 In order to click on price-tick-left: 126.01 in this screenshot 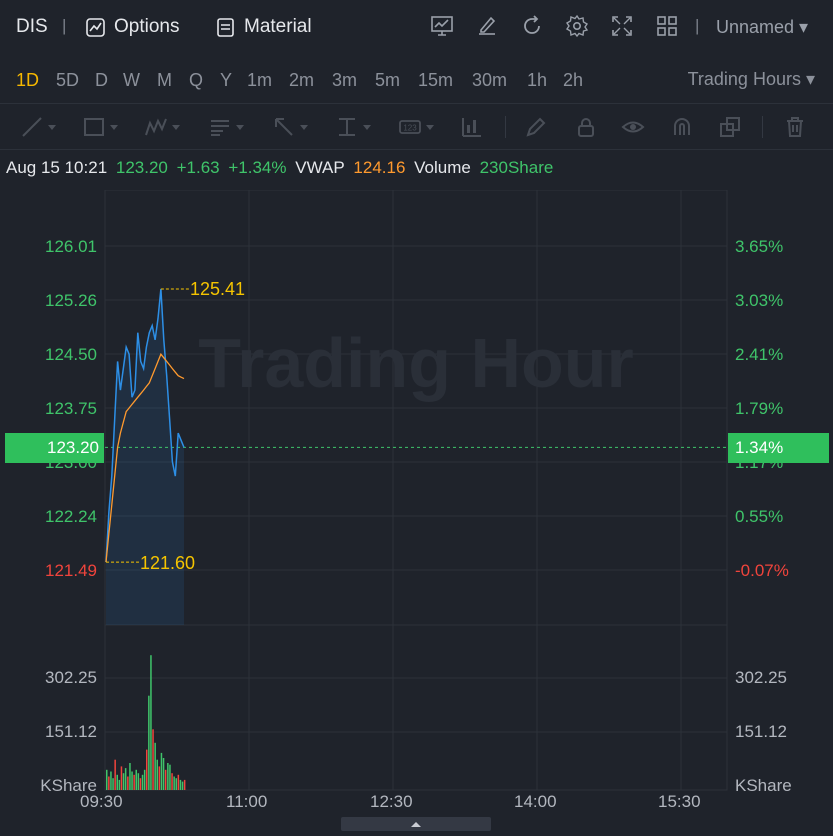, I will do `click(71, 246)`.